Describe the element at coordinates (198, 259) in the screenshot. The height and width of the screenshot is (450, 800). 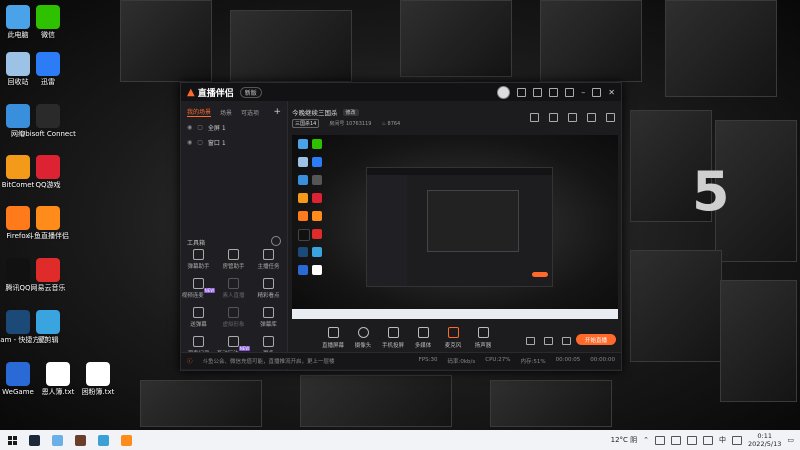
I see `tool-item: 弹幕助手` at that location.